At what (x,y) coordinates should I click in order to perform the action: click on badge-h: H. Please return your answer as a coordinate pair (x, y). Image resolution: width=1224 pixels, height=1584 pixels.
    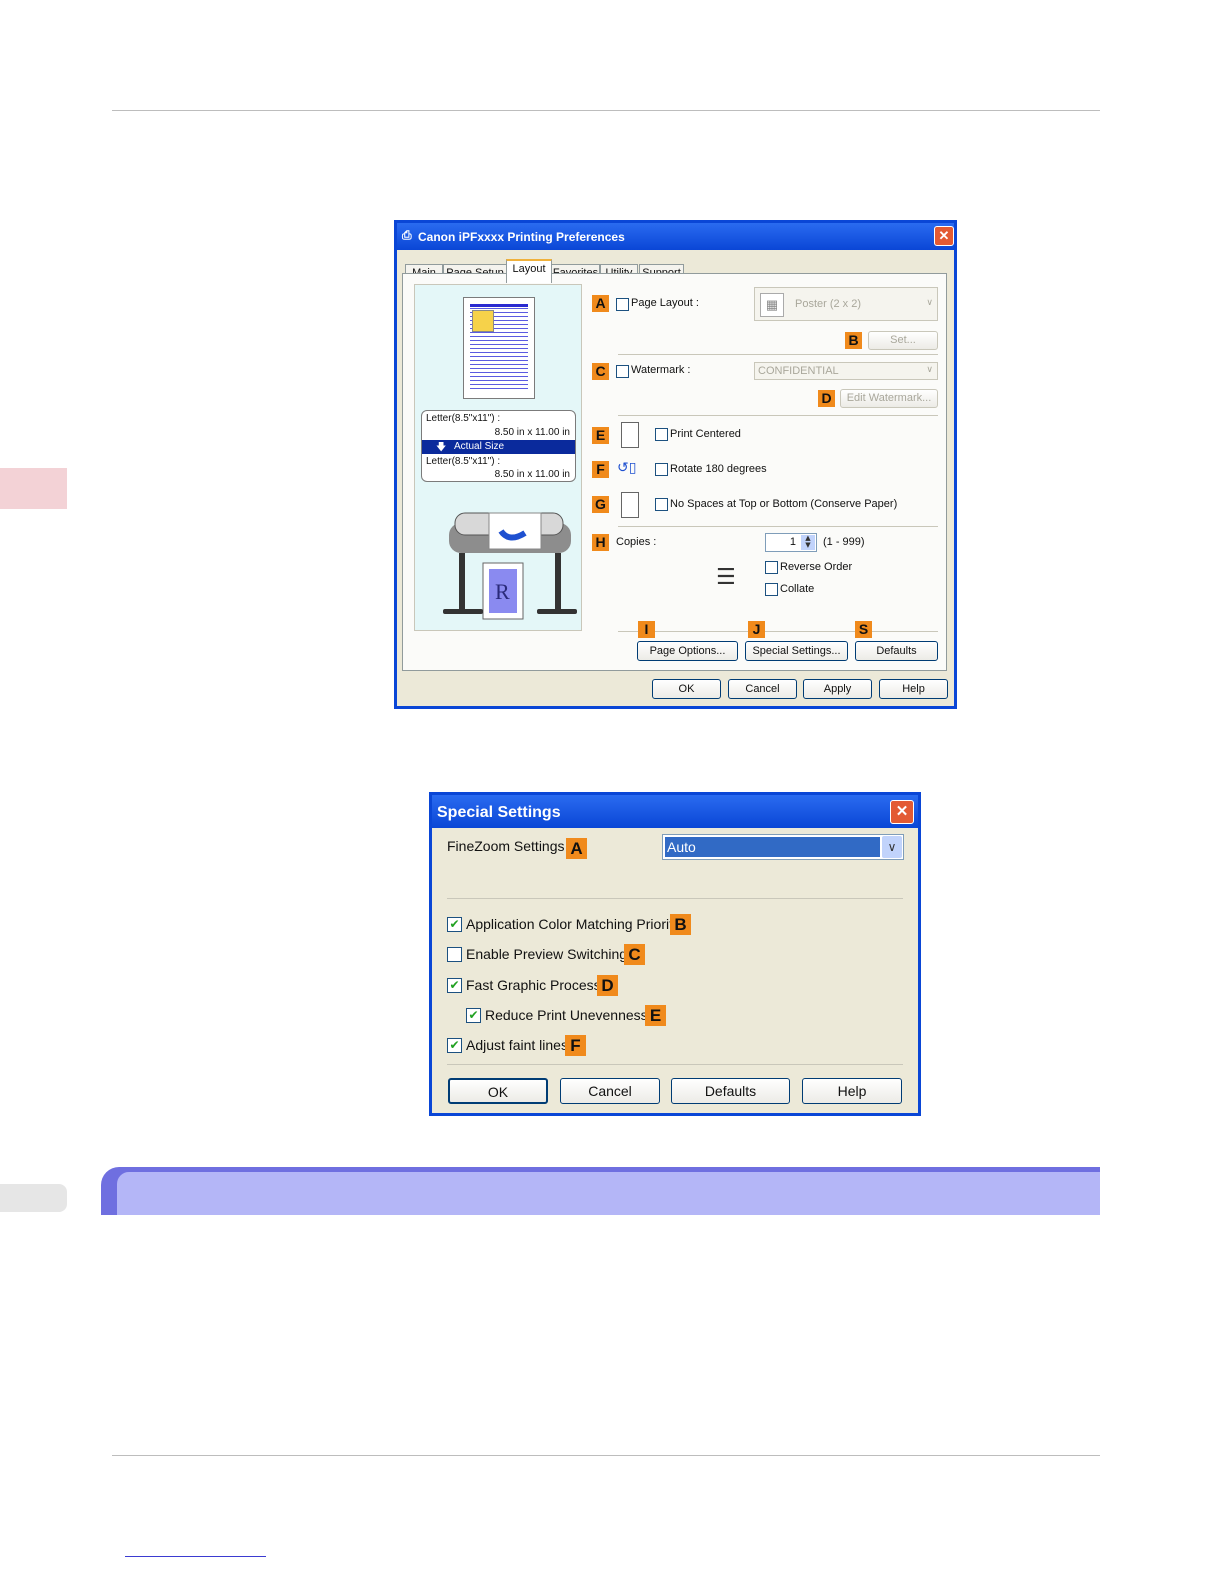
    Looking at the image, I should click on (600, 542).